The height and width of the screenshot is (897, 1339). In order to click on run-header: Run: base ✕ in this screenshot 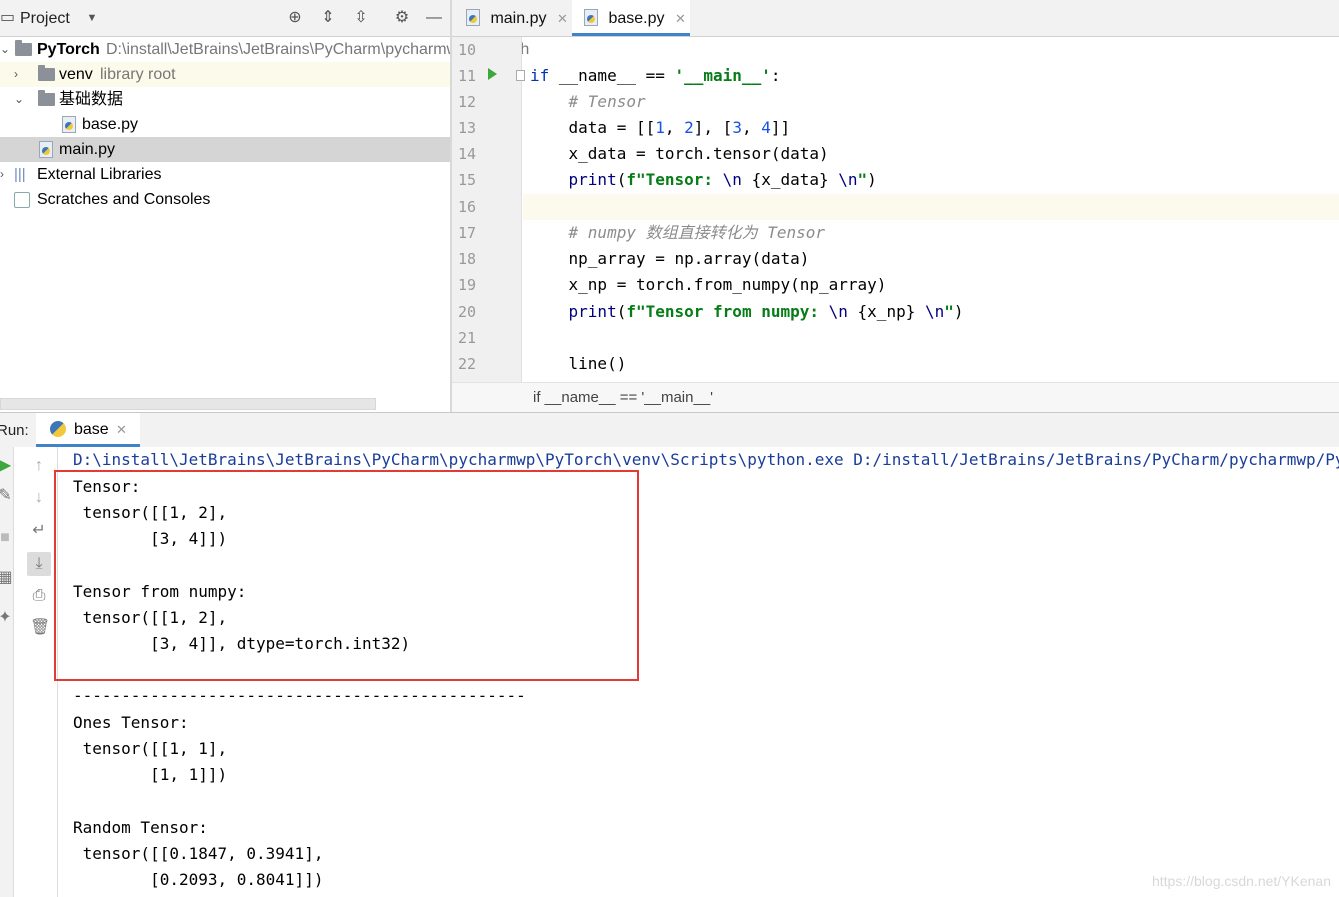, I will do `click(669, 429)`.